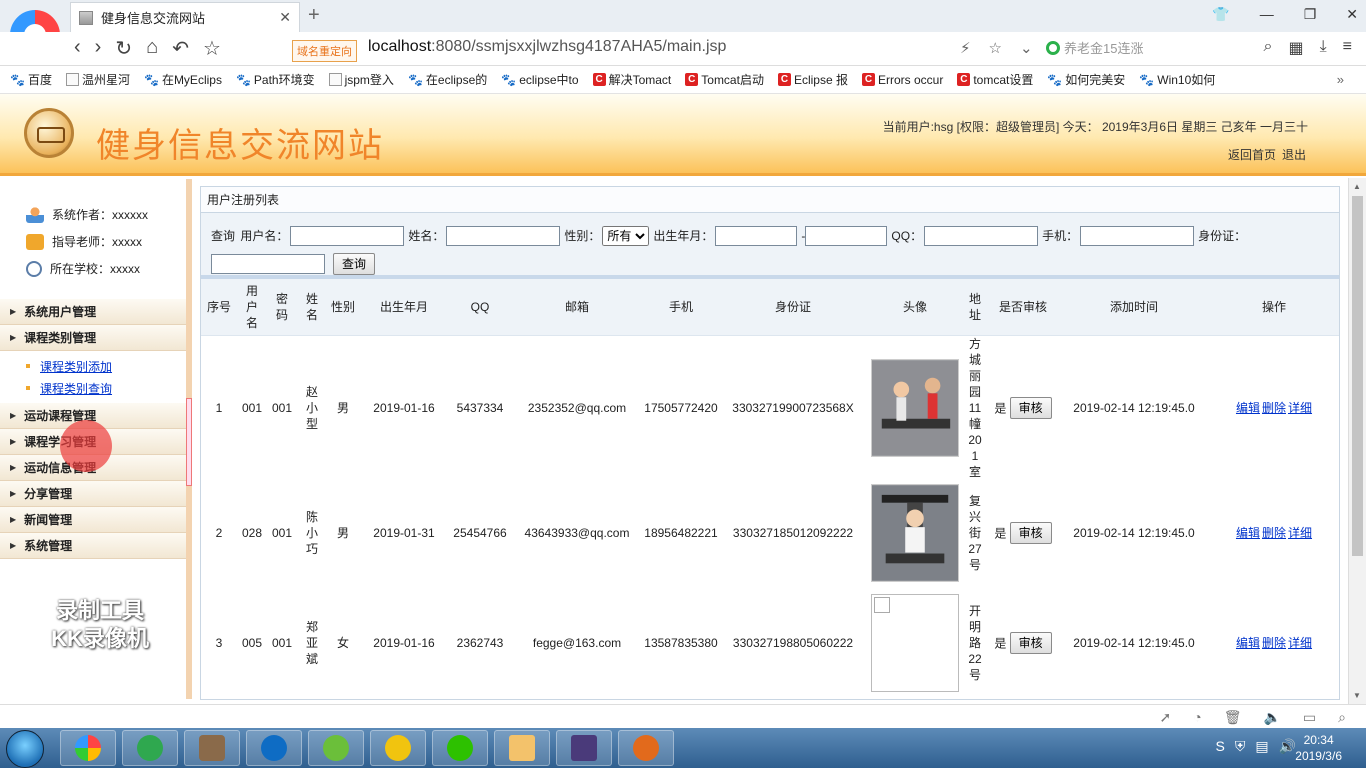 This screenshot has height=768, width=1366. What do you see at coordinates (584, 748) in the screenshot?
I see `taskbar-eclipse-icon` at bounding box center [584, 748].